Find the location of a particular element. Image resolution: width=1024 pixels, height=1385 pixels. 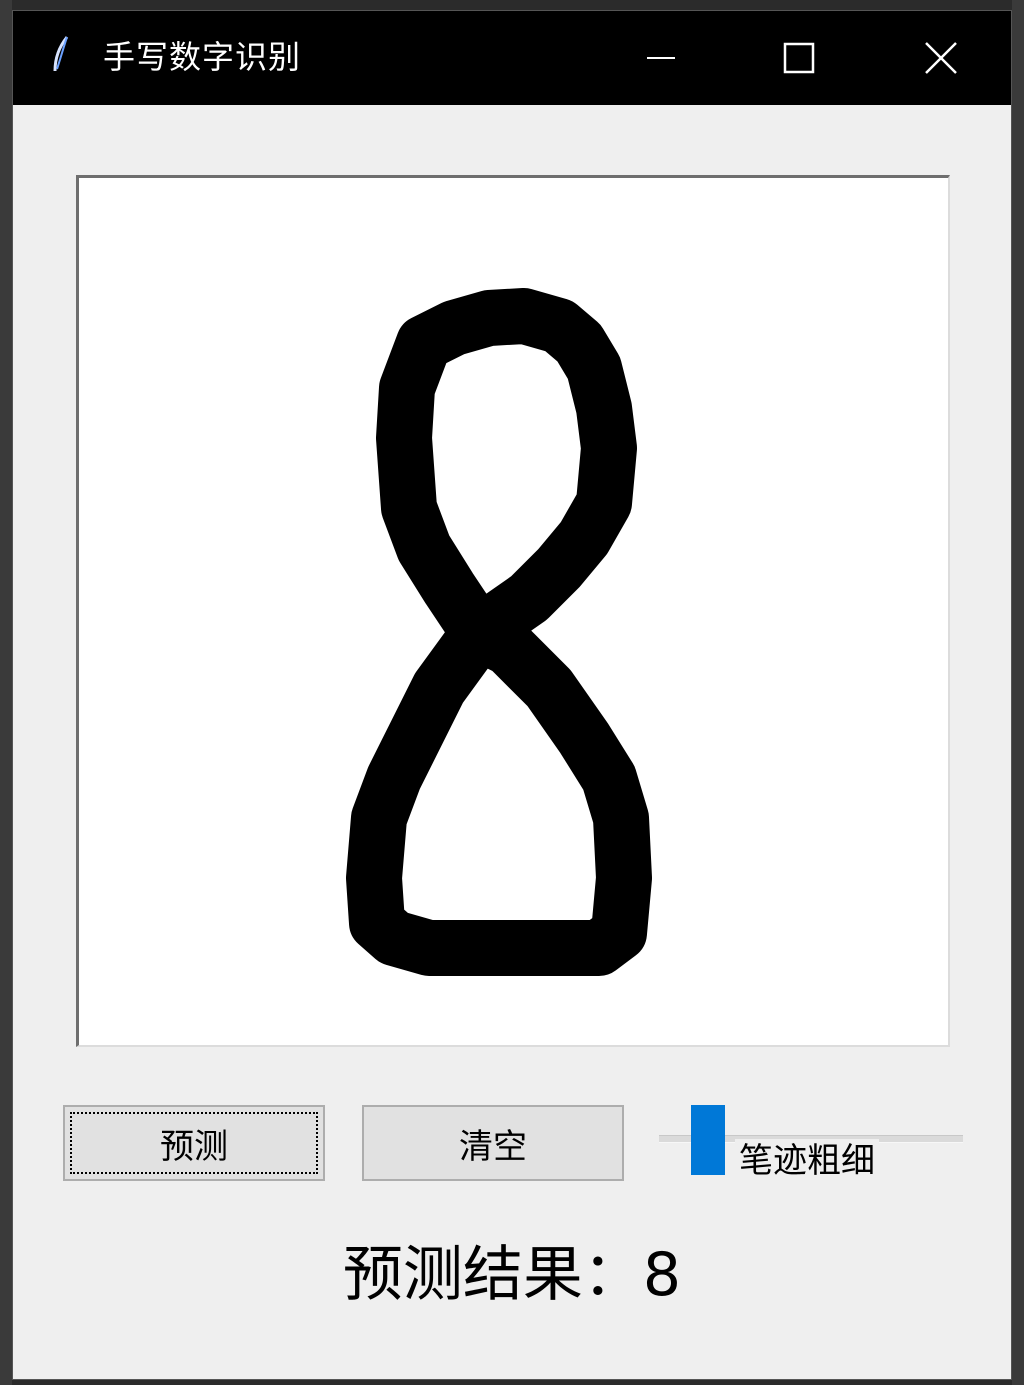

close-icon is located at coordinates (941, 58).